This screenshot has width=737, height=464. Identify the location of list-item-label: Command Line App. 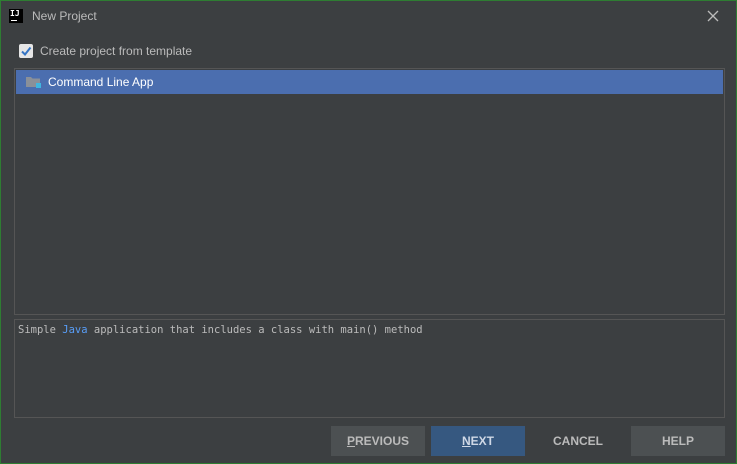
(101, 82).